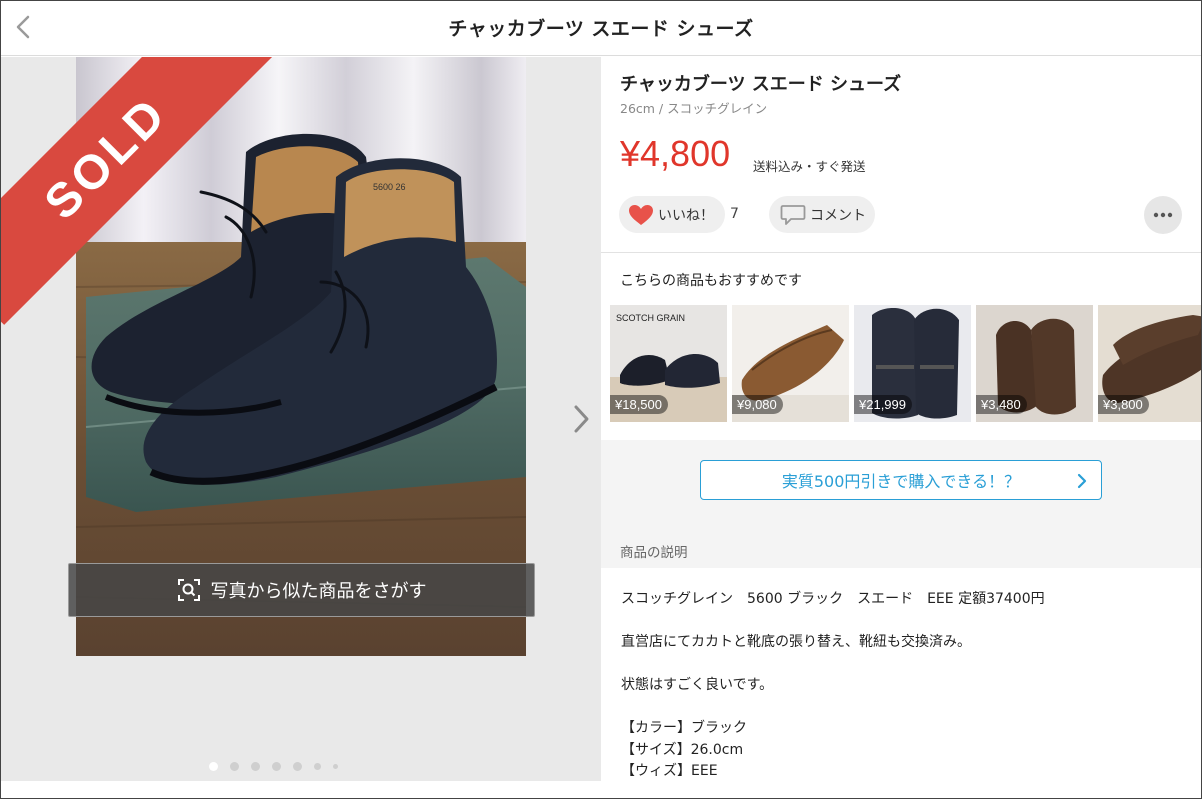  What do you see at coordinates (188, 590) in the screenshot?
I see `scan-search-icon` at bounding box center [188, 590].